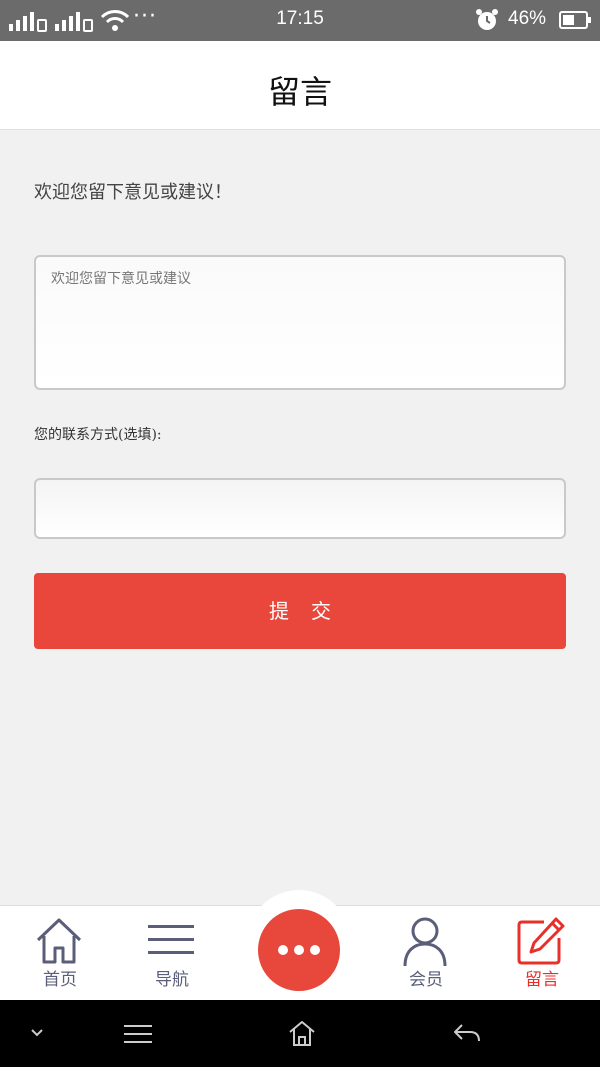 Image resolution: width=600 pixels, height=1067 pixels. I want to click on chevron-down-icon, so click(37, 1033).